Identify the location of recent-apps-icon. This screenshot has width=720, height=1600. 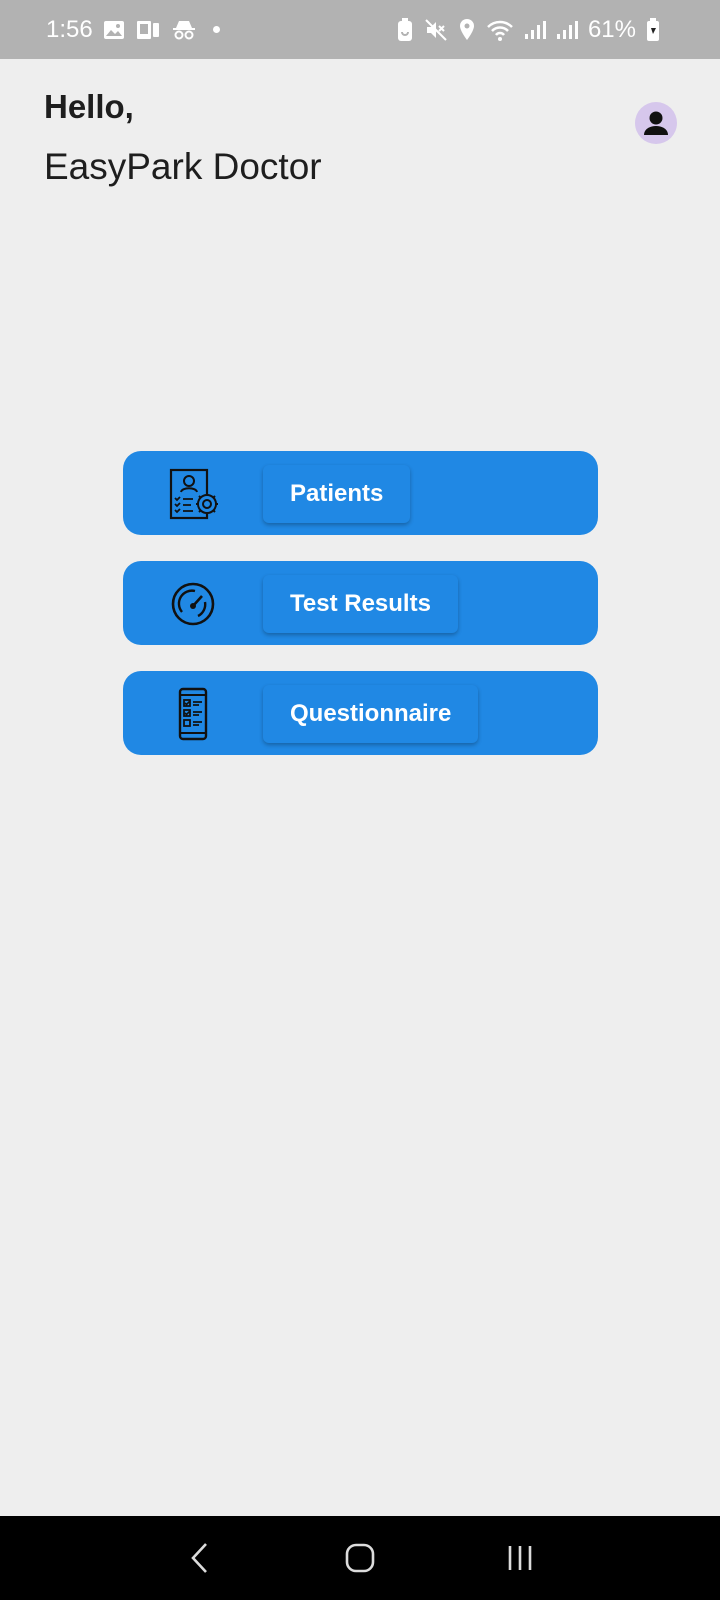
(520, 1558).